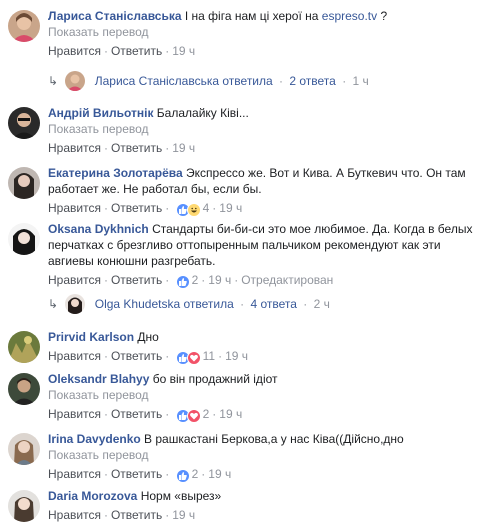  Describe the element at coordinates (251, 16) in the screenshot. I see `comment-text: І на фіга нам ці херої на` at that location.